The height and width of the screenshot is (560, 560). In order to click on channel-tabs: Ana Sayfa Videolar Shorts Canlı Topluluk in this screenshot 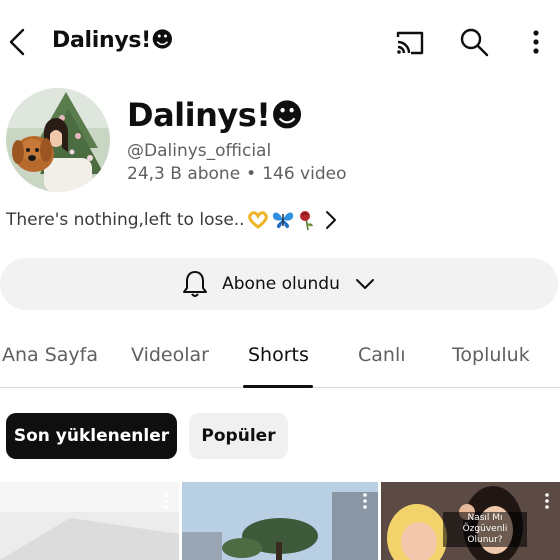, I will do `click(280, 359)`.